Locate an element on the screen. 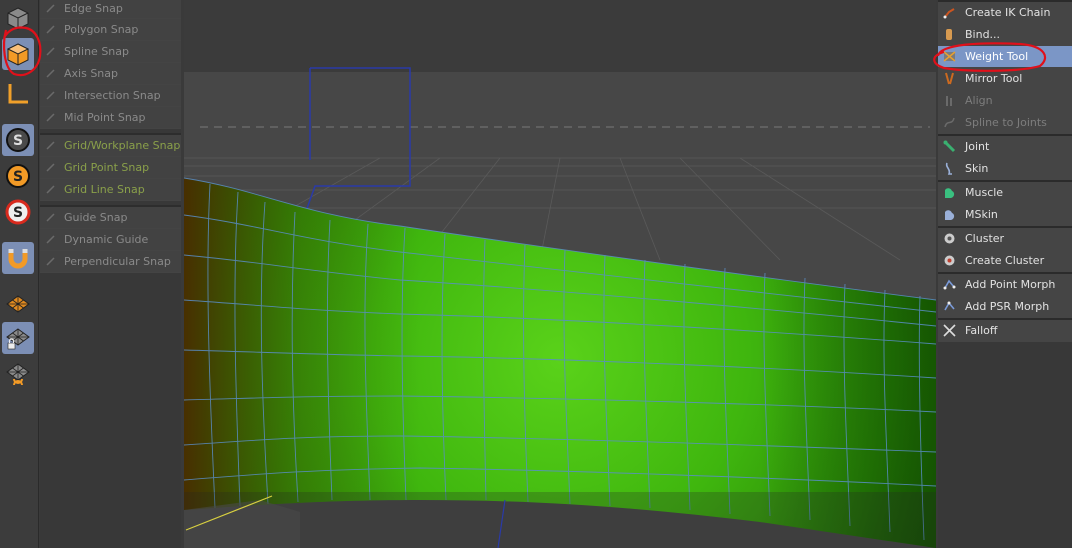 The image size is (1072, 548). snap-off-button: S is located at coordinates (18, 212).